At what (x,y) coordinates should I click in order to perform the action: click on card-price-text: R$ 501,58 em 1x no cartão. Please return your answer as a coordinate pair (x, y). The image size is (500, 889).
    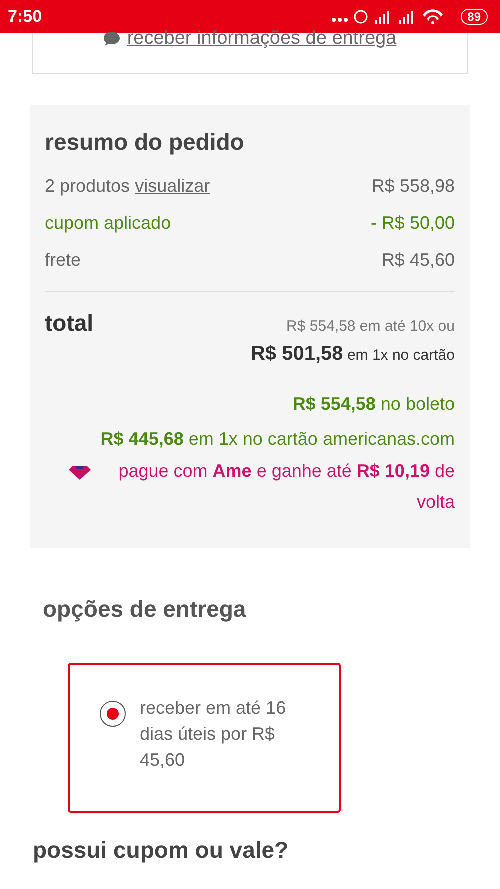
    Looking at the image, I should click on (352, 354).